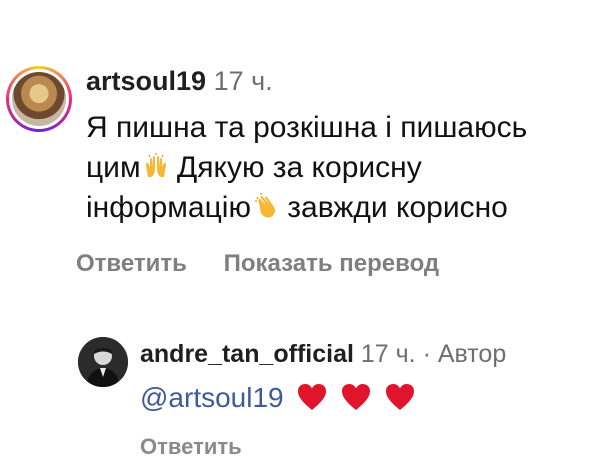 This screenshot has width=600, height=460. What do you see at coordinates (295, 167) in the screenshot?
I see `comment-text-line2b: Дякую за корисну` at bounding box center [295, 167].